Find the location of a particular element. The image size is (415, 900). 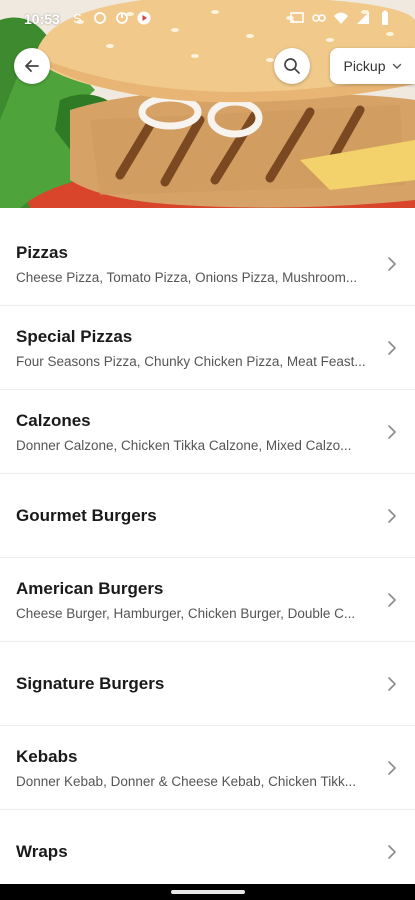

category-title: Signature Burgers is located at coordinates (90, 683).